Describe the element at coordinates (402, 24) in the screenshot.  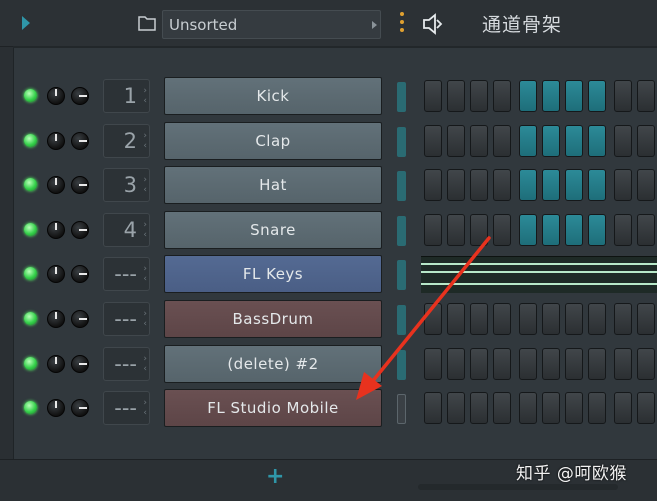
I see `menu-dots-icon` at that location.